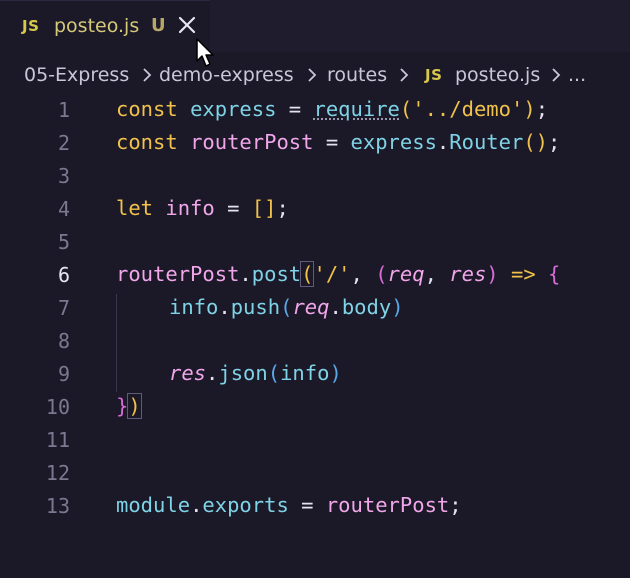 The image size is (630, 578). Describe the element at coordinates (523, 274) in the screenshot. I see `token-arrow: =>` at that location.